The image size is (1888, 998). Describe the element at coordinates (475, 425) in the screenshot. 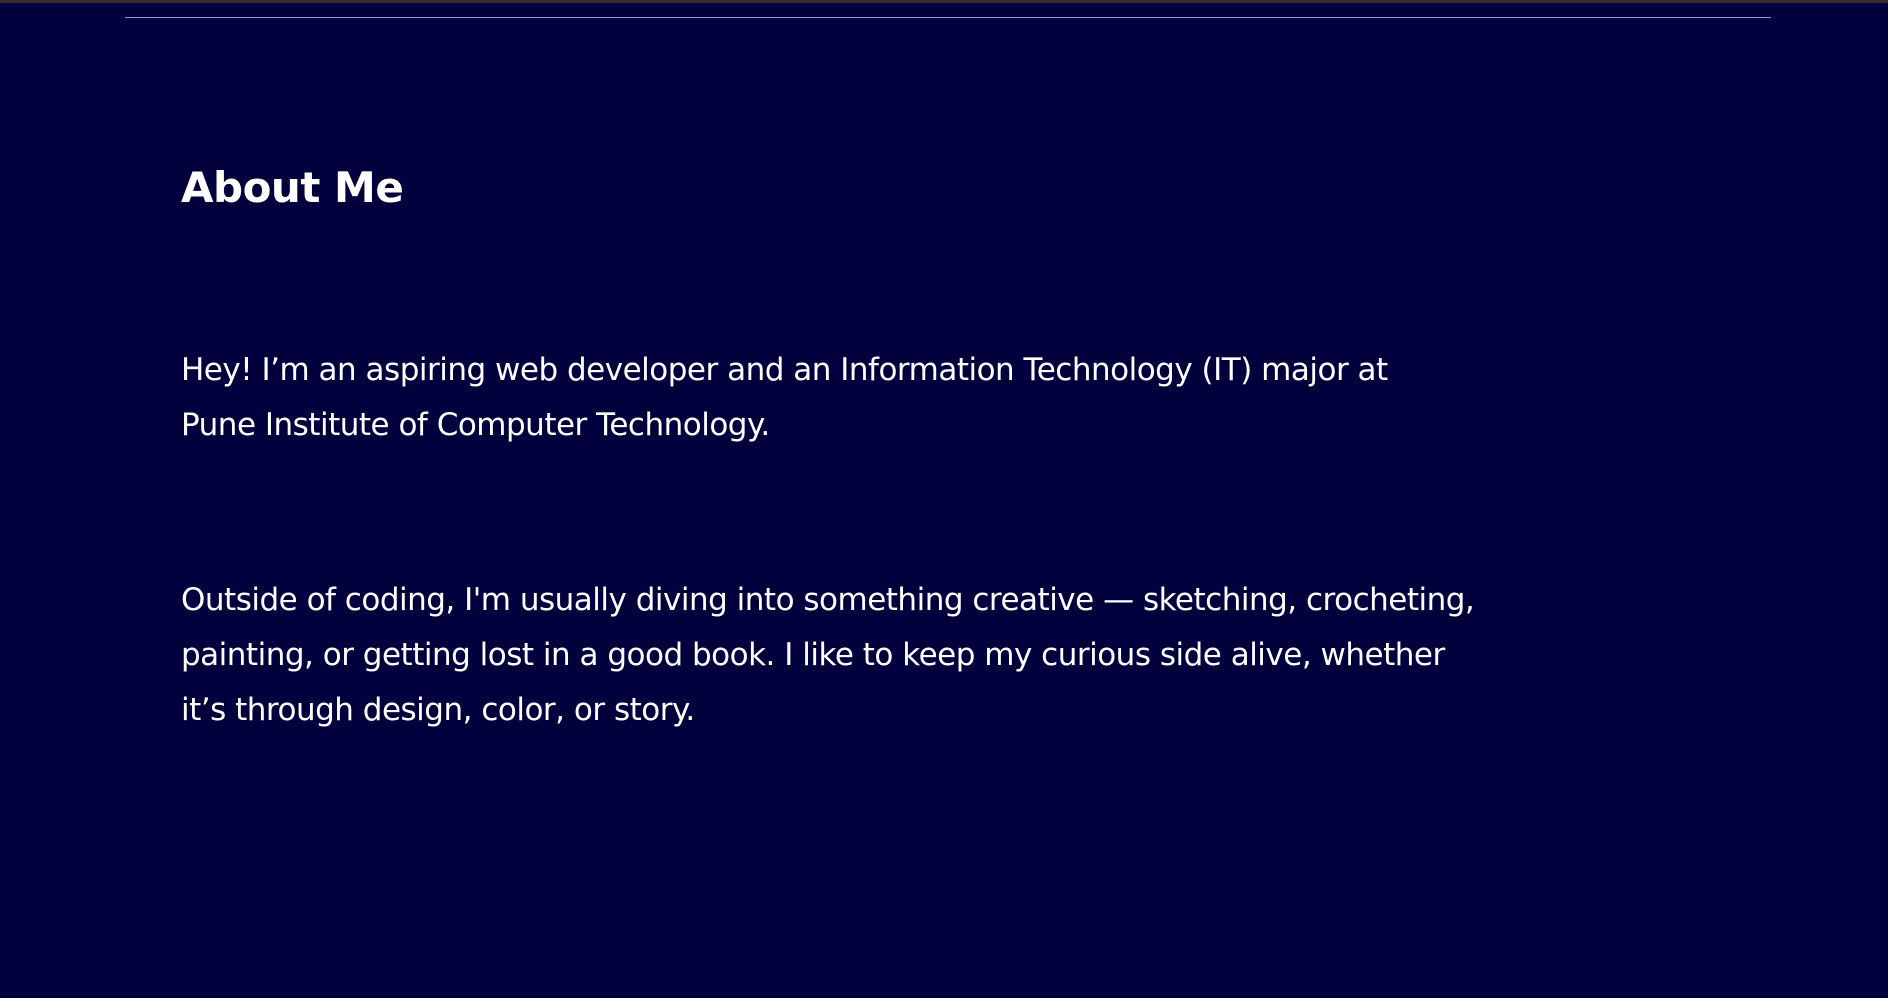

I see `about-paragraph-1-line-2: Pune Institute of Computer Technology.` at that location.